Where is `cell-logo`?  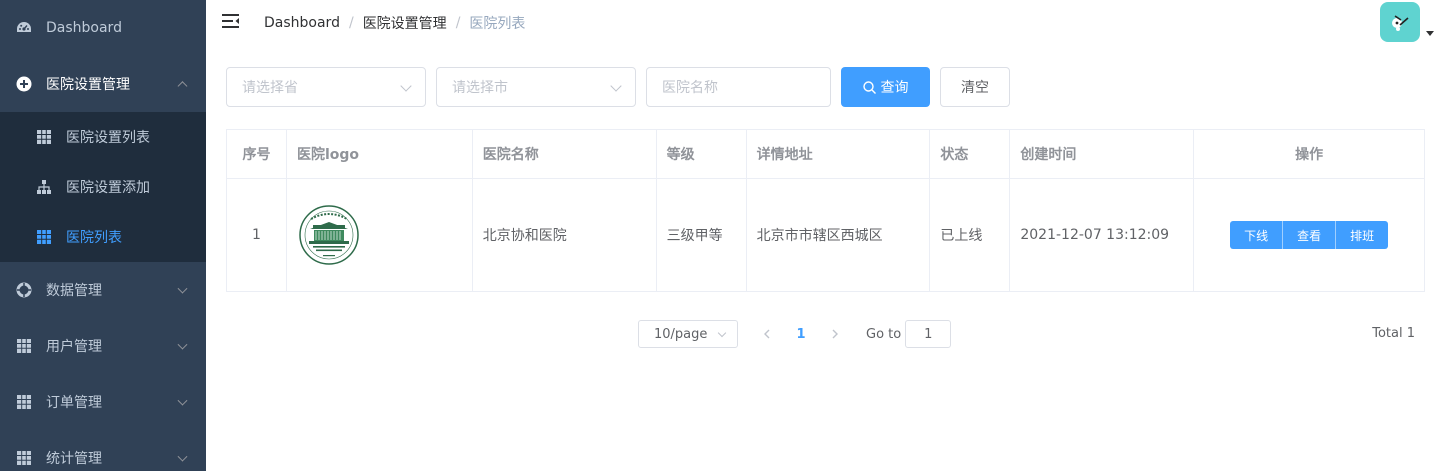 cell-logo is located at coordinates (380, 235).